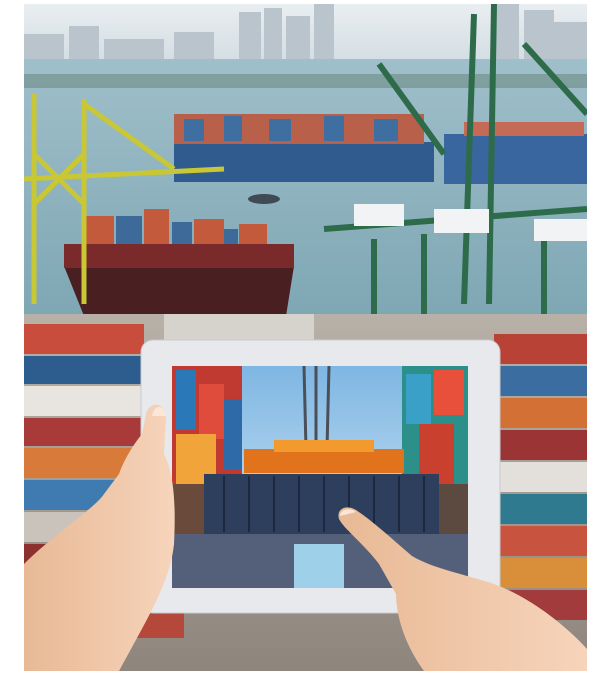 The width and height of the screenshot is (591, 675). What do you see at coordinates (380, 149) in the screenshot?
I see `far-ship` at bounding box center [380, 149].